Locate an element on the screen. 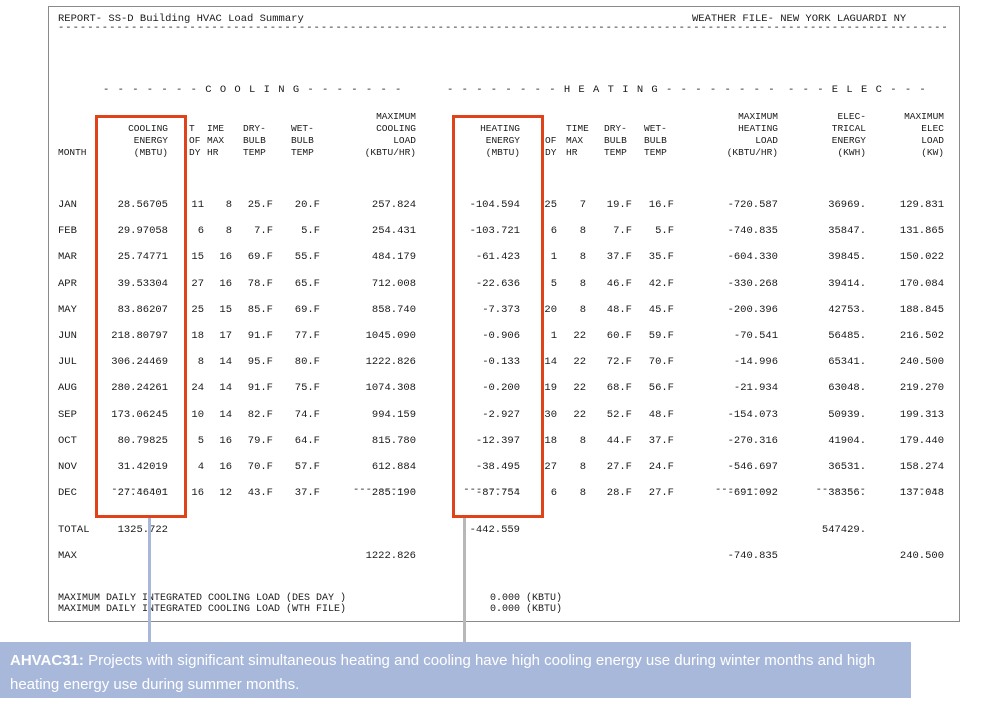  daily-des-day-value: 0.000 is located at coordinates (504, 598).